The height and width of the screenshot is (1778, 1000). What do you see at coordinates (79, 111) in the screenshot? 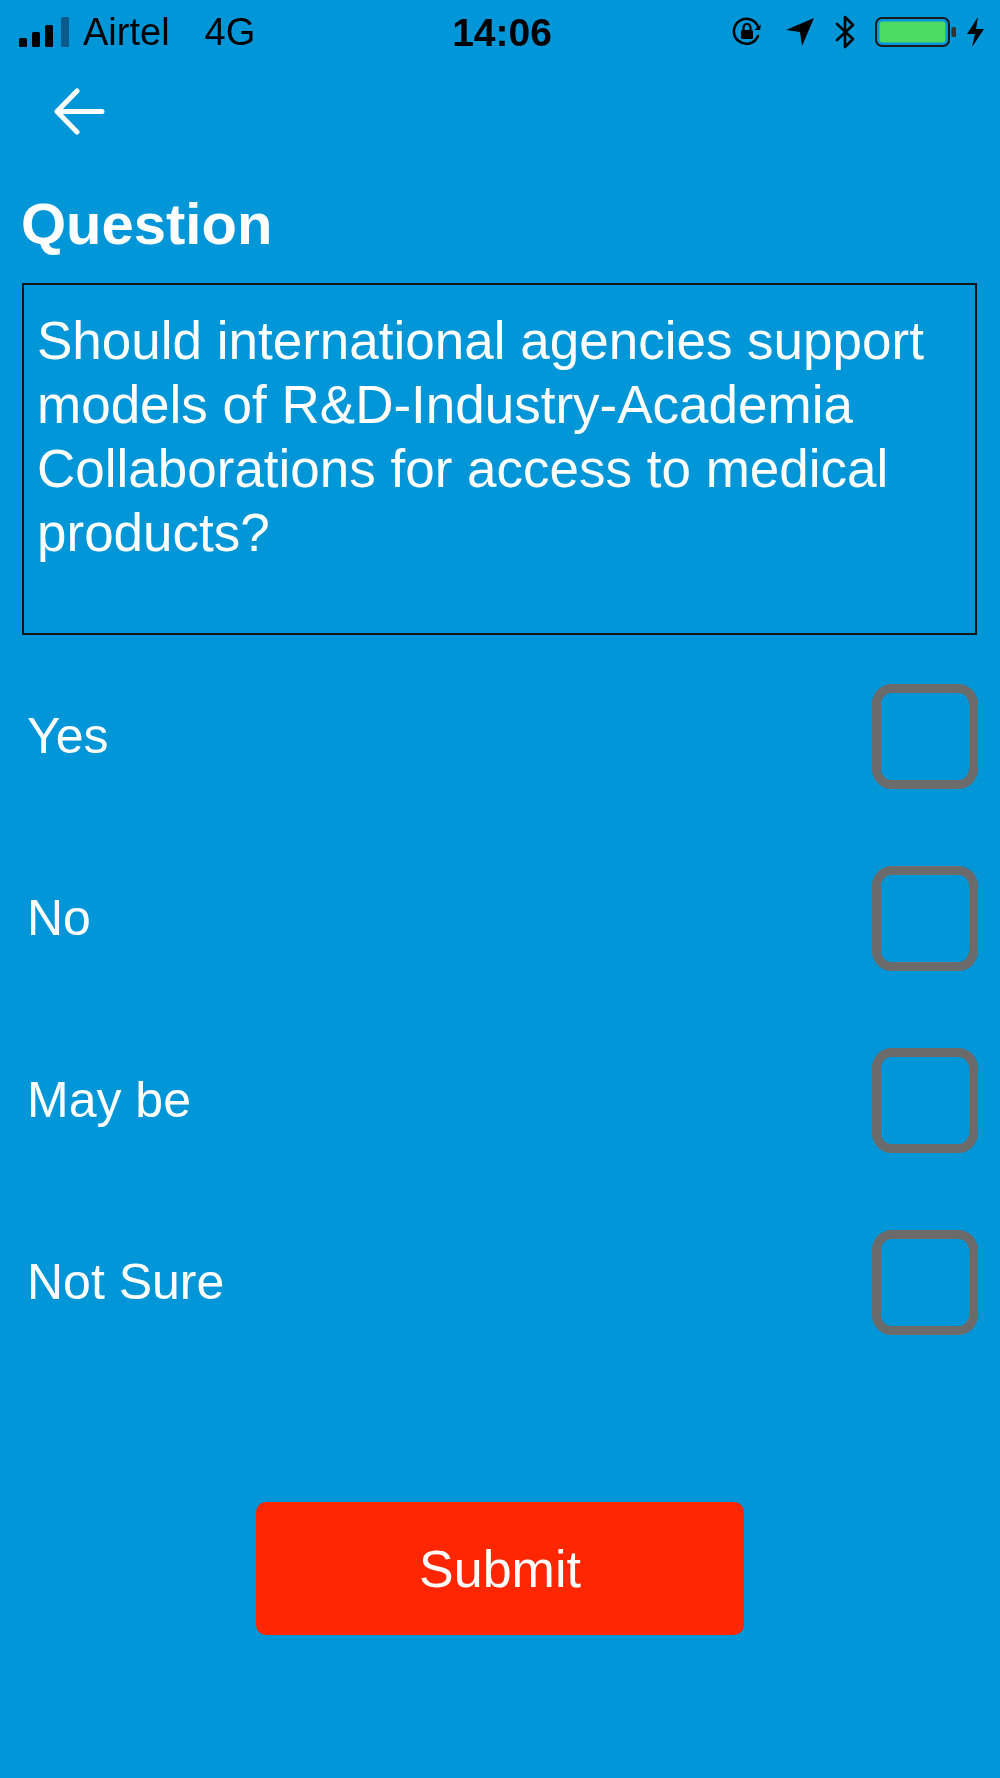
I see `left-arrow-icon` at bounding box center [79, 111].